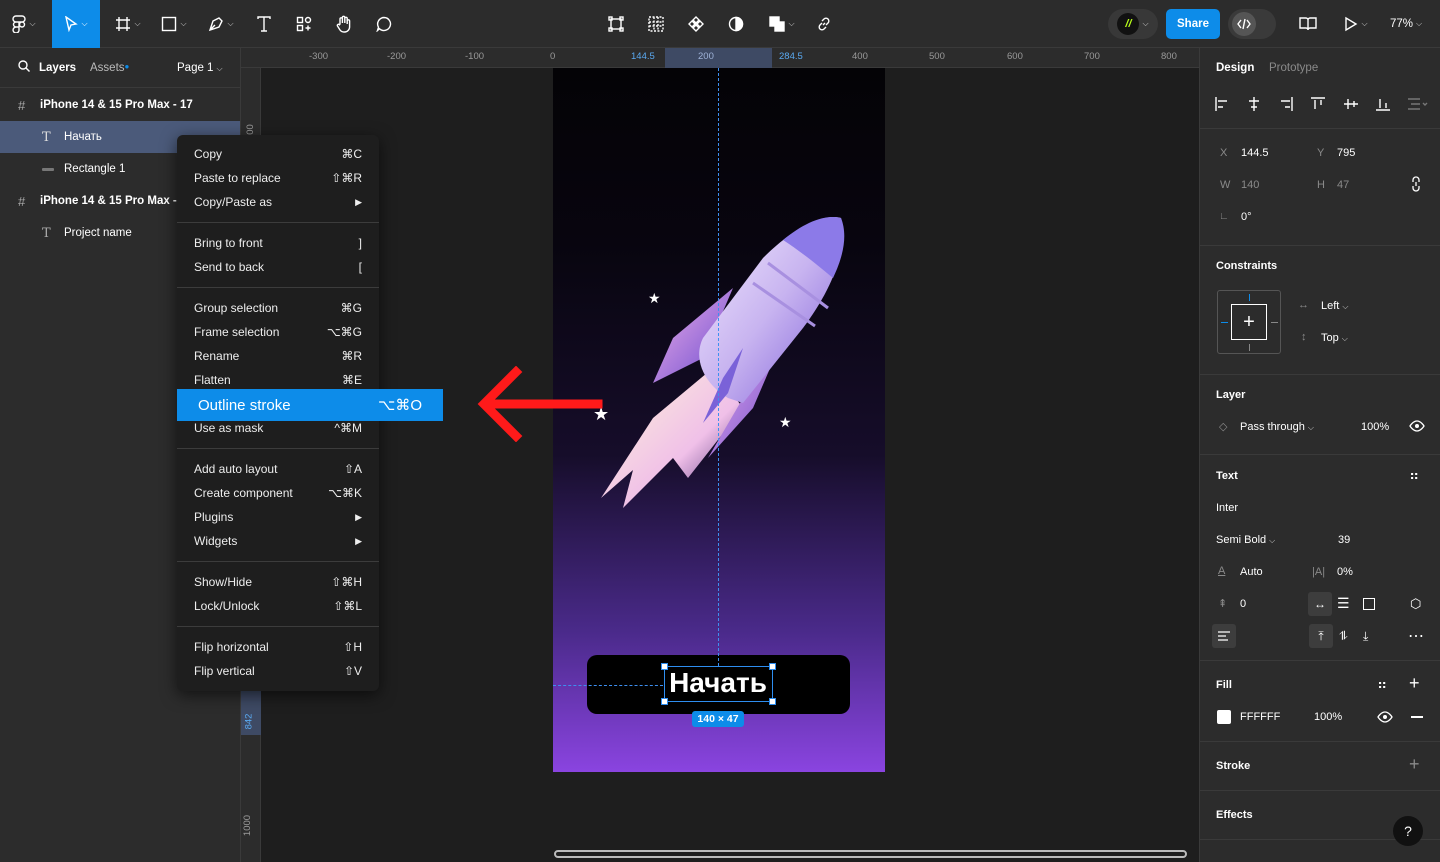 The image size is (1440, 862). Describe the element at coordinates (1345, 572) in the screenshot. I see `letter-spacing-input: 0%` at that location.